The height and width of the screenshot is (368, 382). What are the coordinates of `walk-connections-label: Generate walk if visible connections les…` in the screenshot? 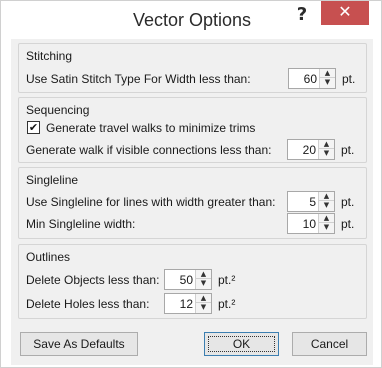 It's located at (149, 150).